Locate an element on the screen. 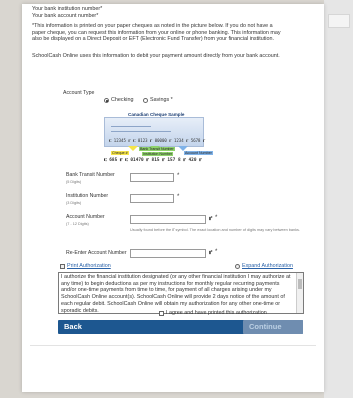  intro-account-line: Your bank account number* is located at coordinates (65, 16).